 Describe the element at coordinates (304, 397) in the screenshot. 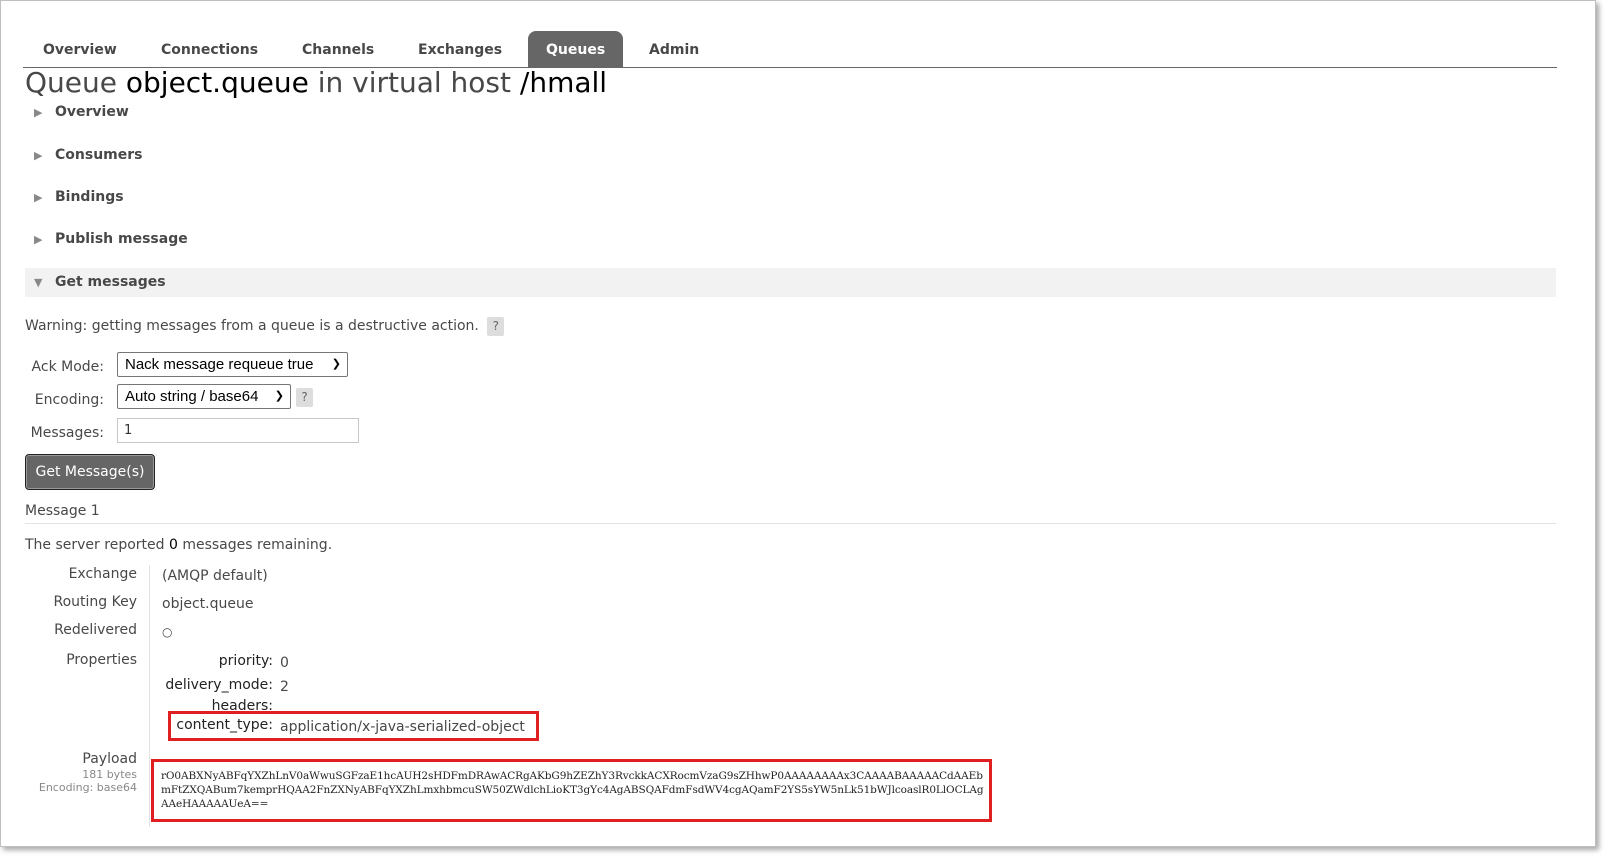

I see `encoding-help-icon: ?` at that location.